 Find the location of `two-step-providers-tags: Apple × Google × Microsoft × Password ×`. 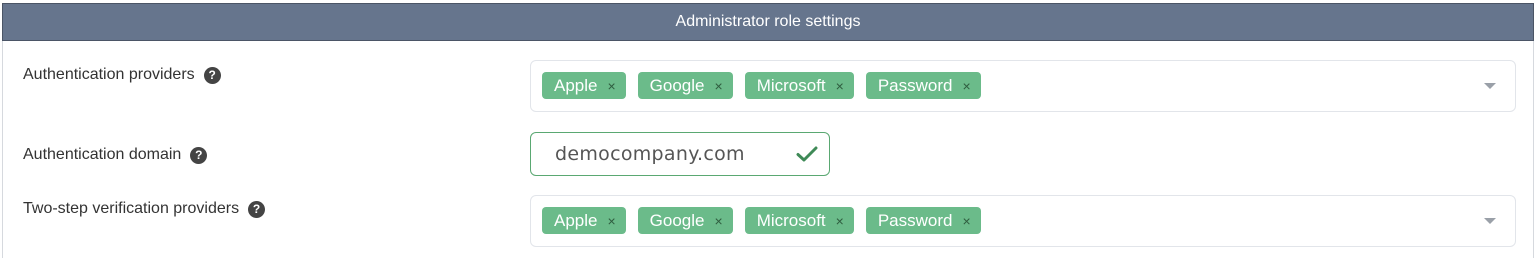

two-step-providers-tags: Apple × Google × Microsoft × Password × is located at coordinates (761, 220).